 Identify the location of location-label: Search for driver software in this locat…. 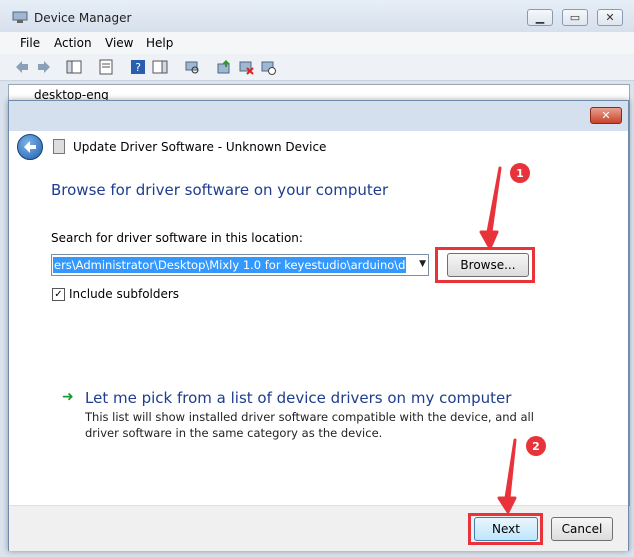
(177, 238).